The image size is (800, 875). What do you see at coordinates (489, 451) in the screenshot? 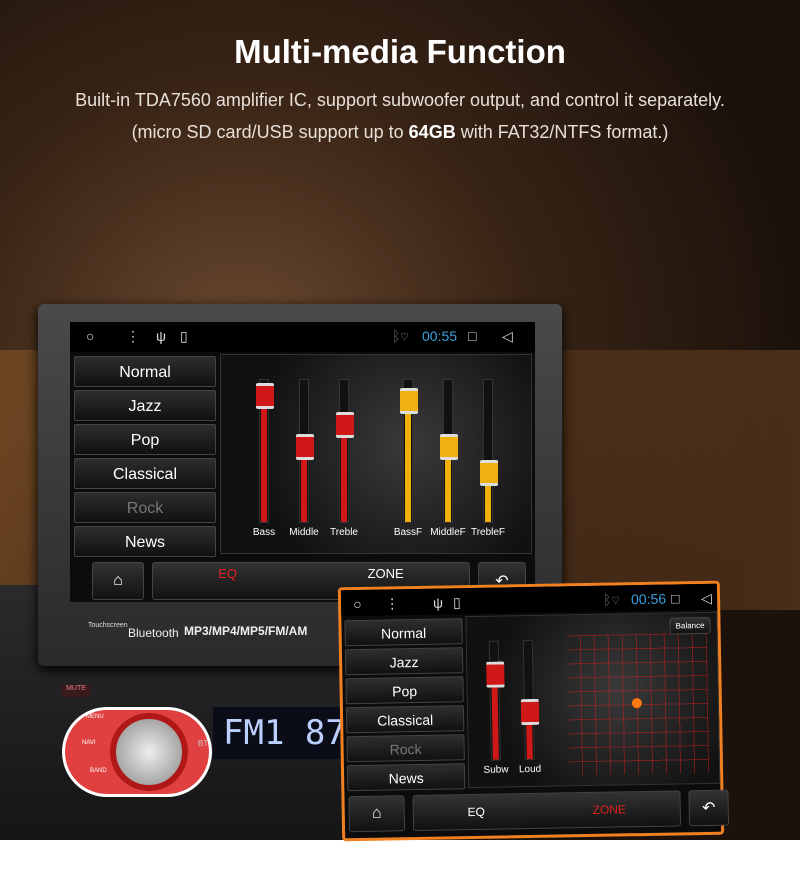
I see `slider-treblef` at bounding box center [489, 451].